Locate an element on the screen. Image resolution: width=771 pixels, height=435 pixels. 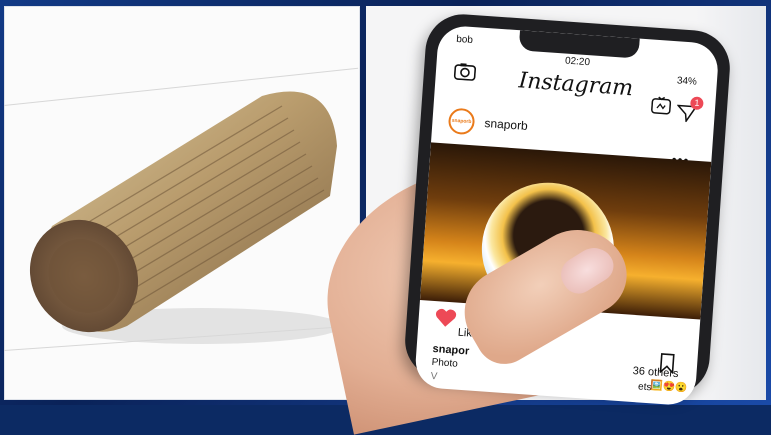
status-time: 02:20 is located at coordinates (577, 62).